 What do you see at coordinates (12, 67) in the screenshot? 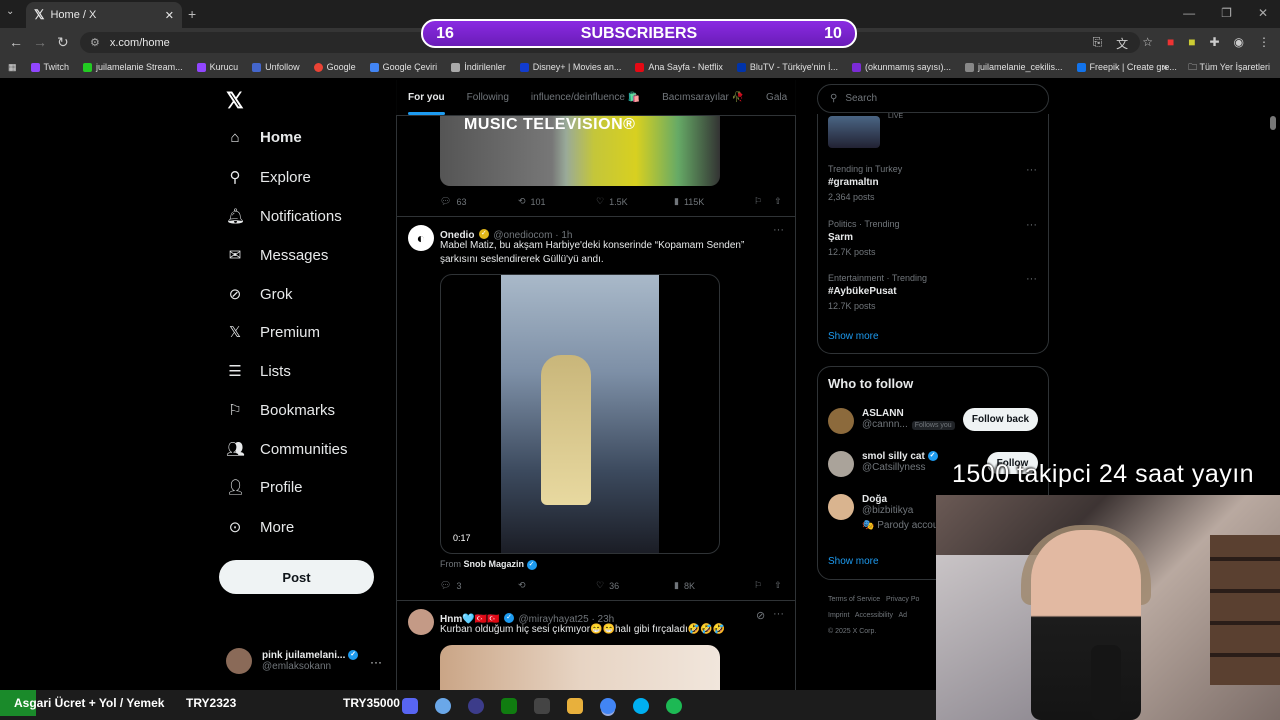
I see `apps-icon: ▦` at bounding box center [12, 67].